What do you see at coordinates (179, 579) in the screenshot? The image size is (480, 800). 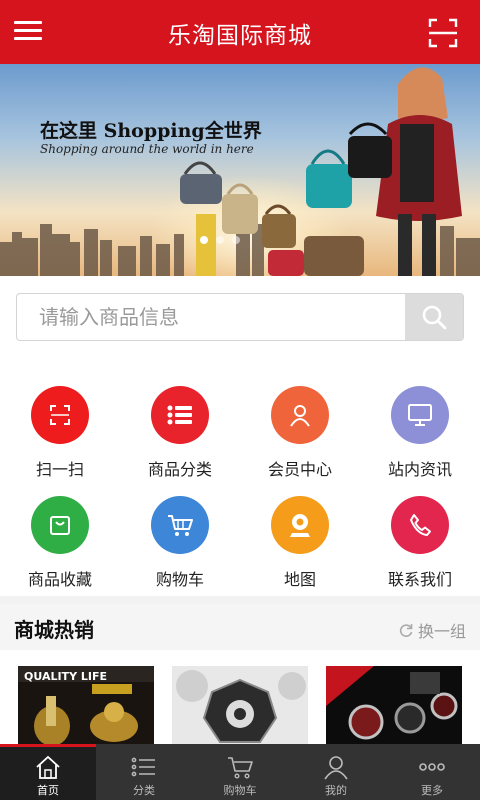 I see `feature-label: 购物车` at bounding box center [179, 579].